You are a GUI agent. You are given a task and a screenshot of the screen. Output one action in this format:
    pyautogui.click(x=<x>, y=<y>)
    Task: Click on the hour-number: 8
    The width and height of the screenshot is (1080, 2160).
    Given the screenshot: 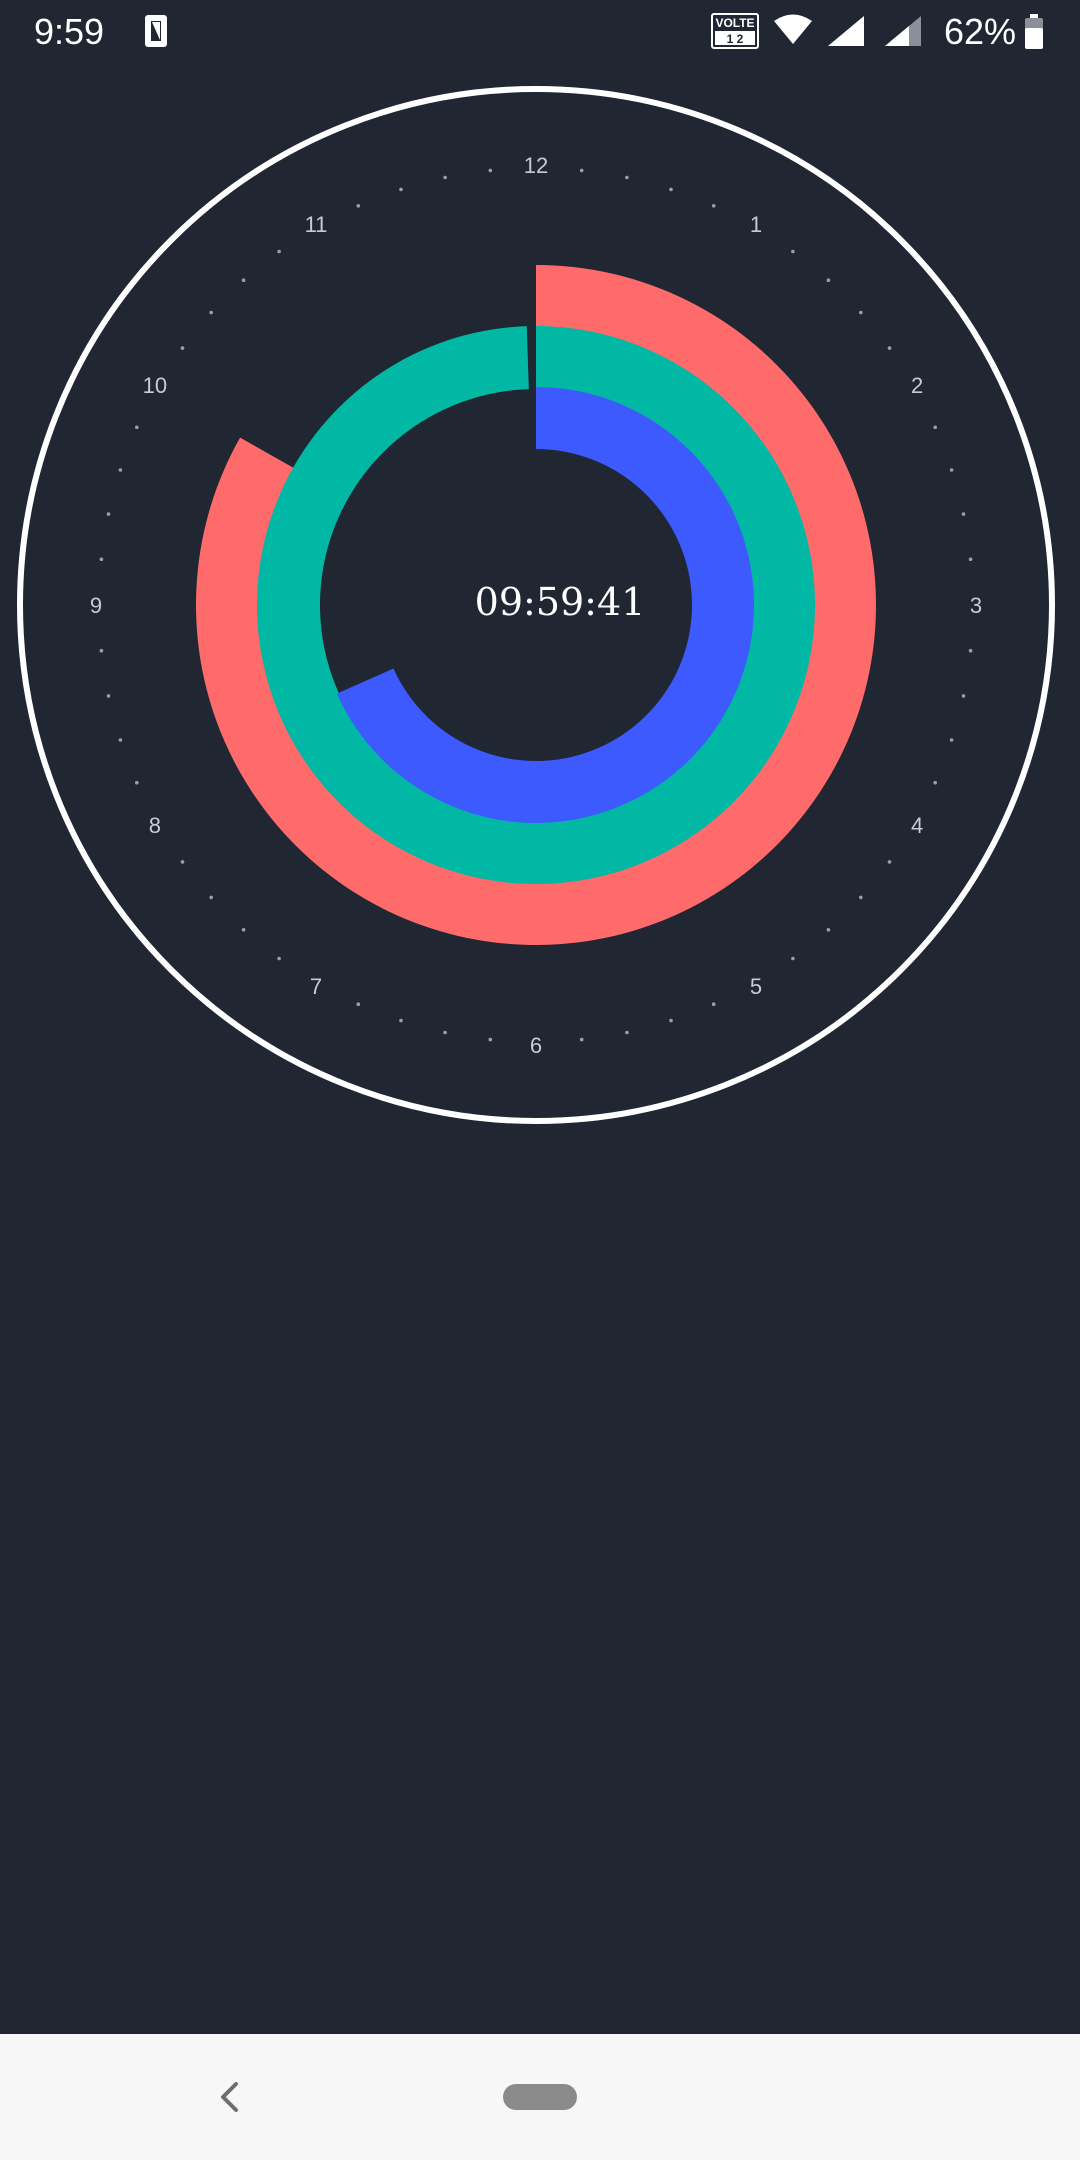 What is the action you would take?
    pyautogui.click(x=155, y=825)
    